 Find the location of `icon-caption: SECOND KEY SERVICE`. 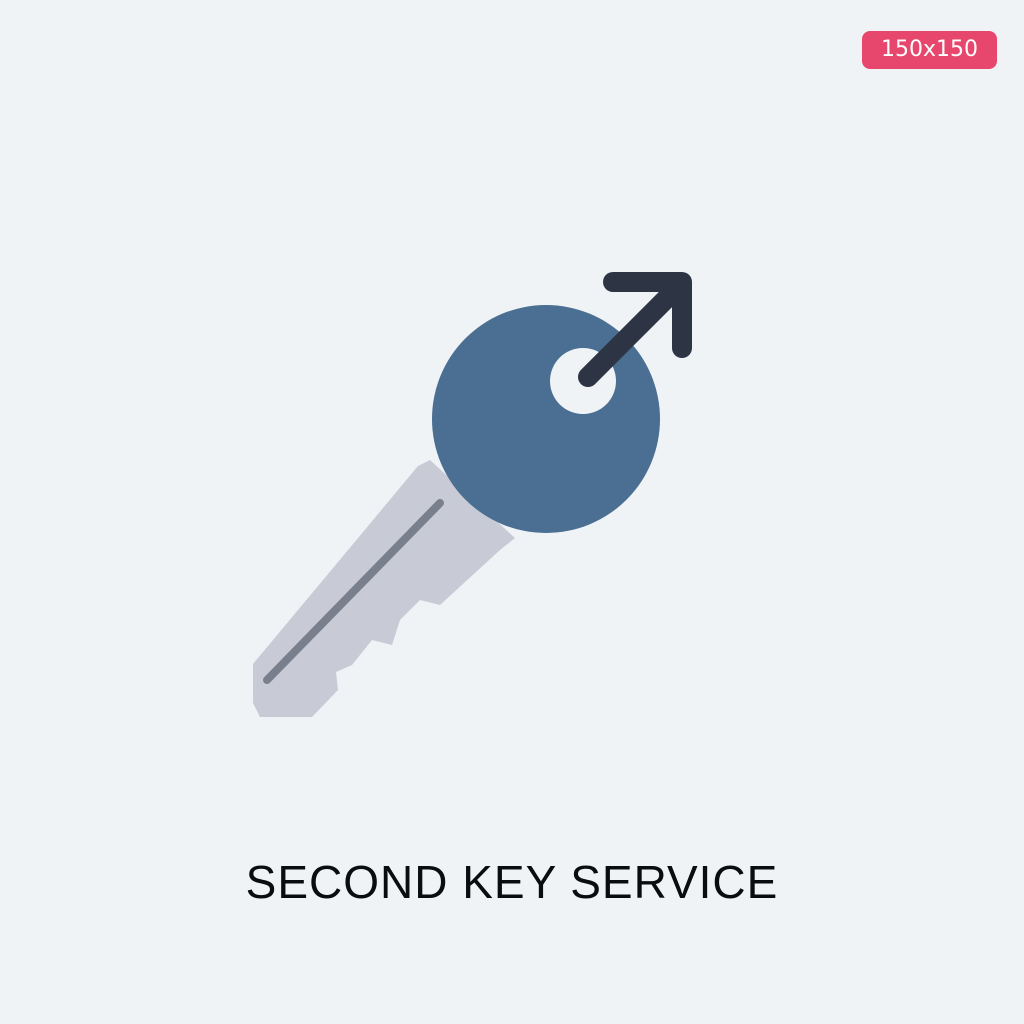

icon-caption: SECOND KEY SERVICE is located at coordinates (512, 882).